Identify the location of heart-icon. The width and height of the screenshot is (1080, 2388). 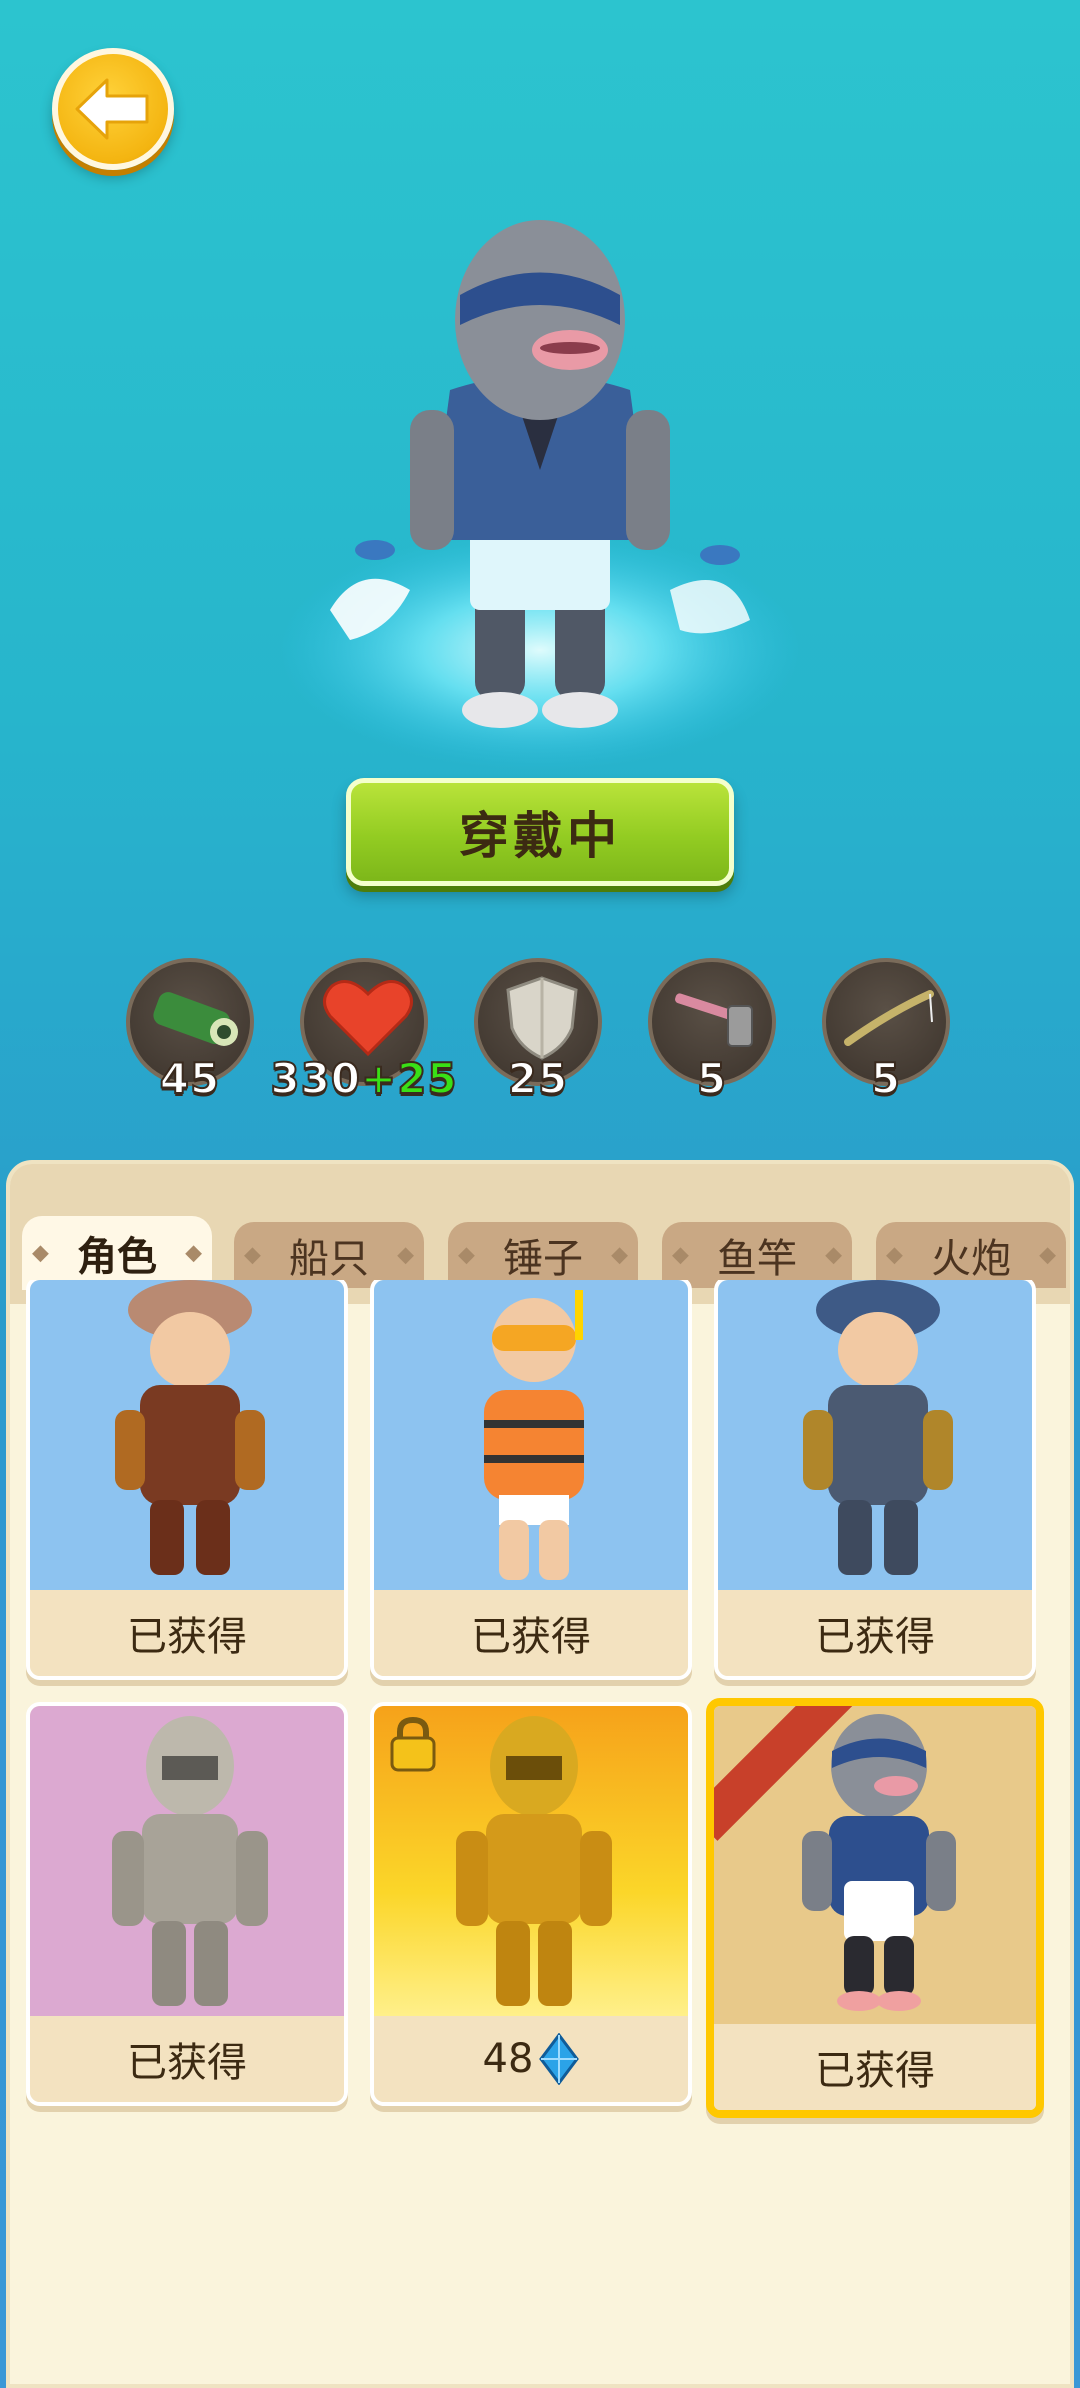
(368, 1018).